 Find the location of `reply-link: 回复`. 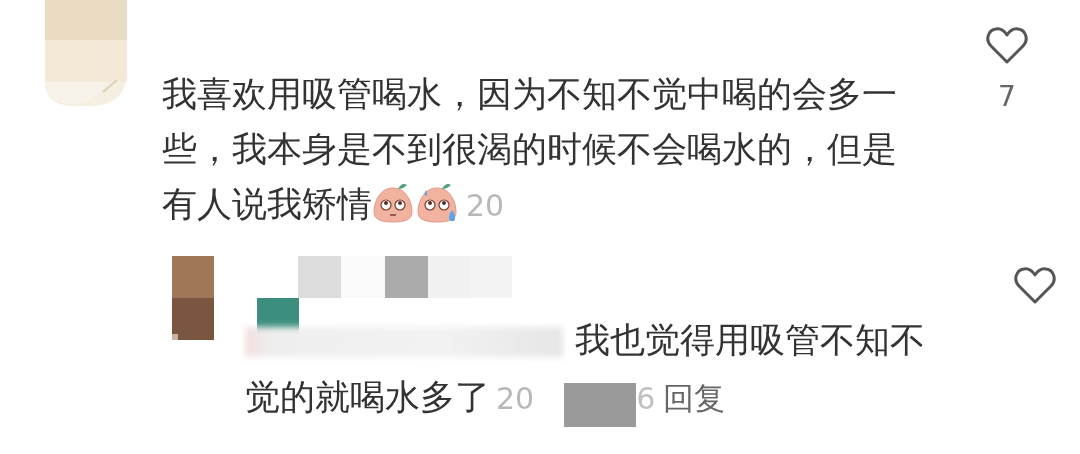

reply-link: 回复 is located at coordinates (694, 398).